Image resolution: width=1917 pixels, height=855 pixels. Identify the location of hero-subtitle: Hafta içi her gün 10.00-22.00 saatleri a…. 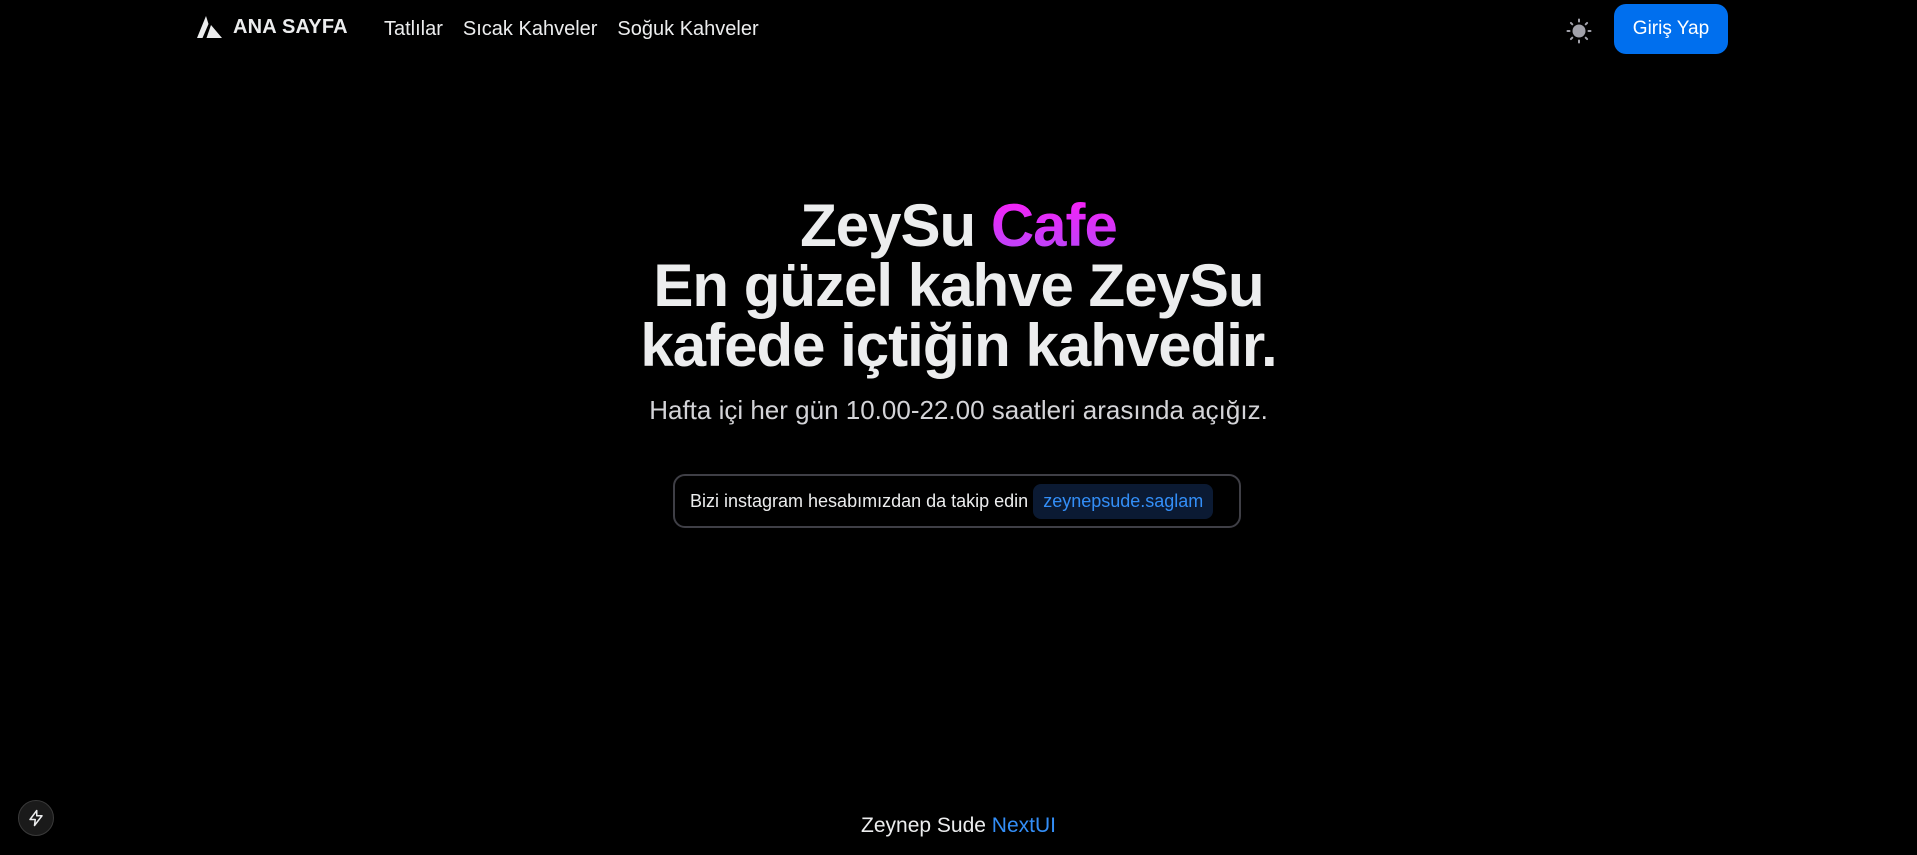
(958, 410).